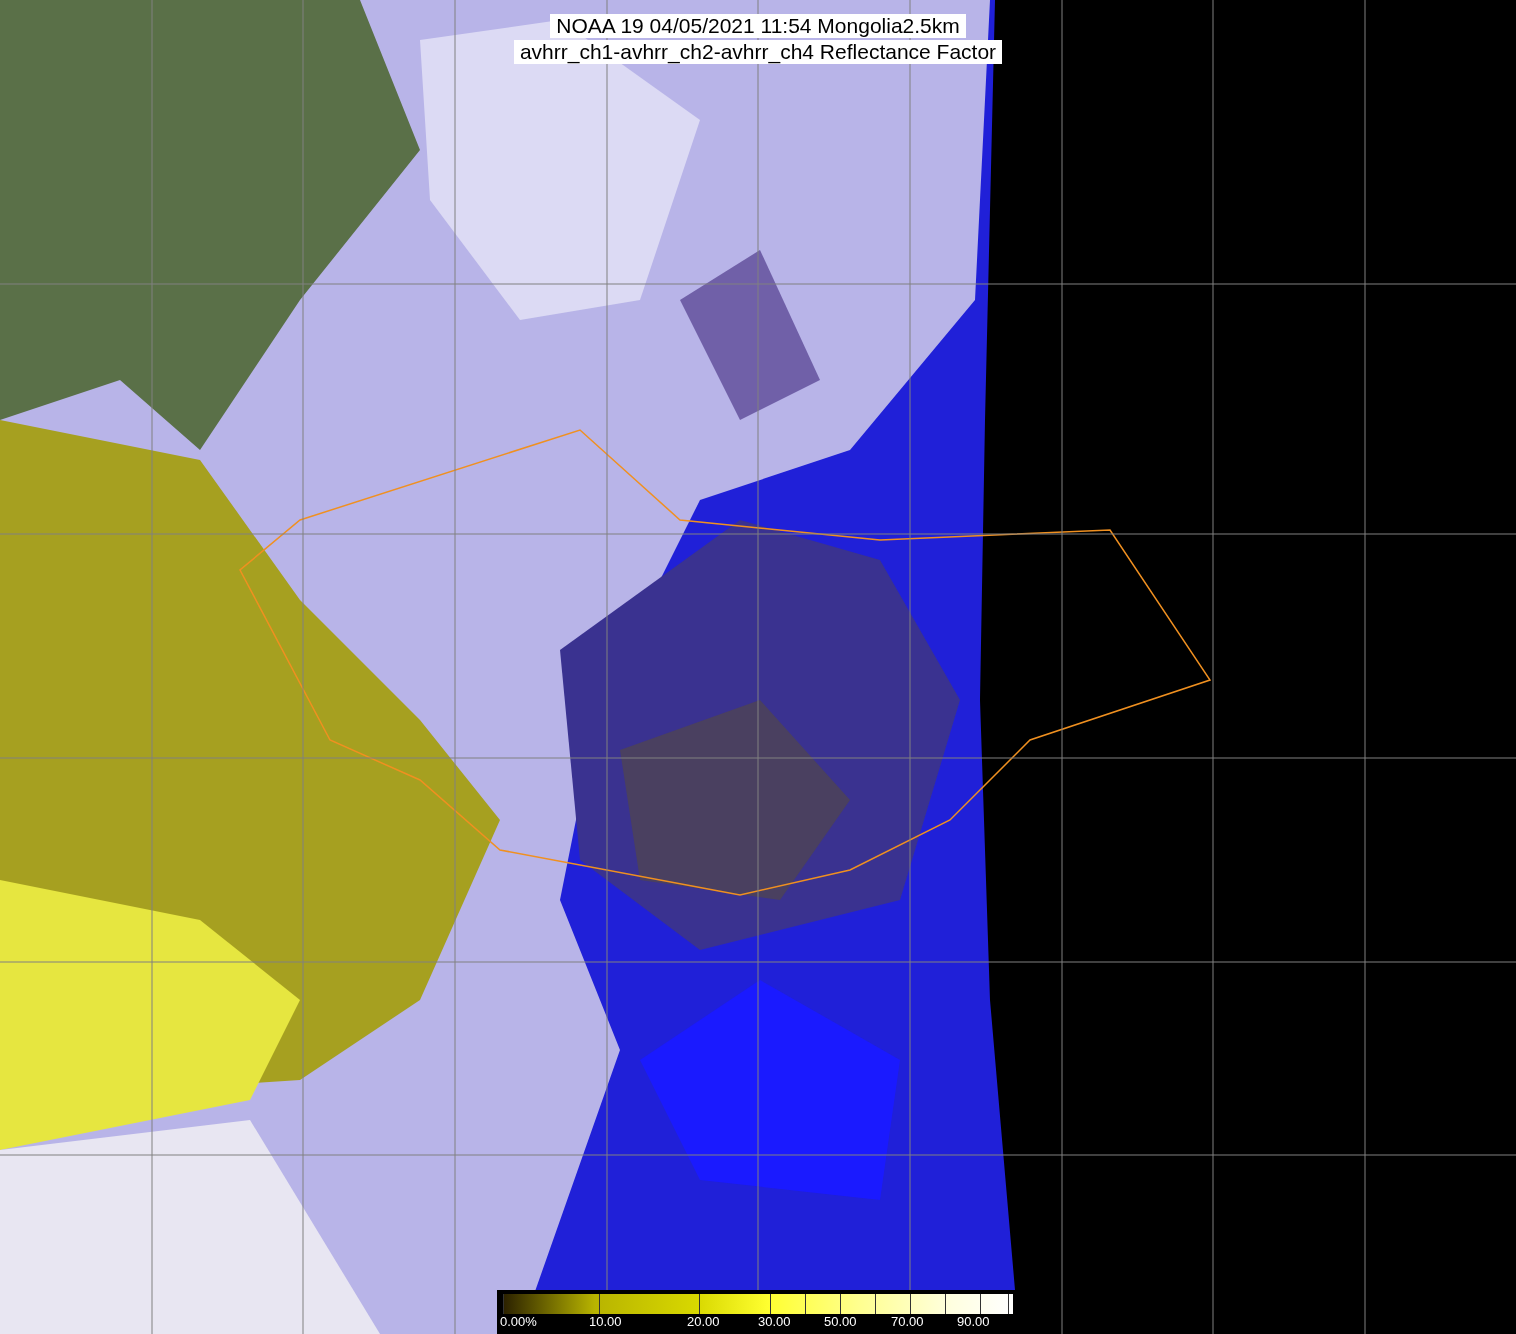 The image size is (1516, 1334). Describe the element at coordinates (758, 52) in the screenshot. I see `image-title: avhrr_ch1-avhrr_ch2-avhrr_ch4 Reflectance Factor` at that location.